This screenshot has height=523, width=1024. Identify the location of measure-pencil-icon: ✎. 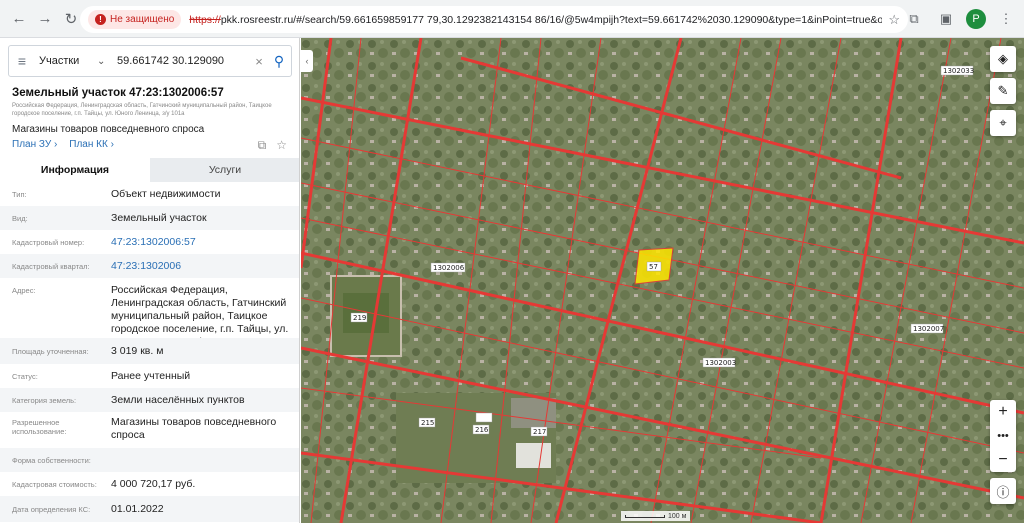
(1003, 91).